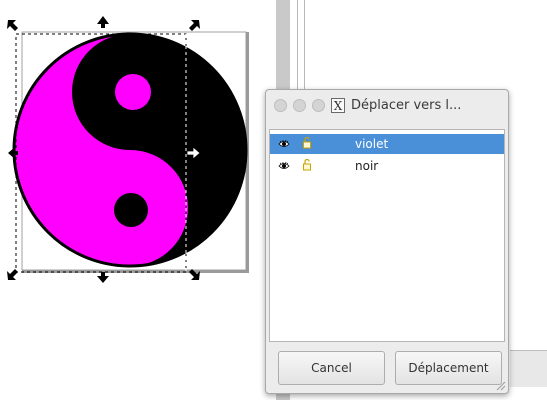  What do you see at coordinates (131, 210) in the screenshot?
I see `black-dot` at bounding box center [131, 210].